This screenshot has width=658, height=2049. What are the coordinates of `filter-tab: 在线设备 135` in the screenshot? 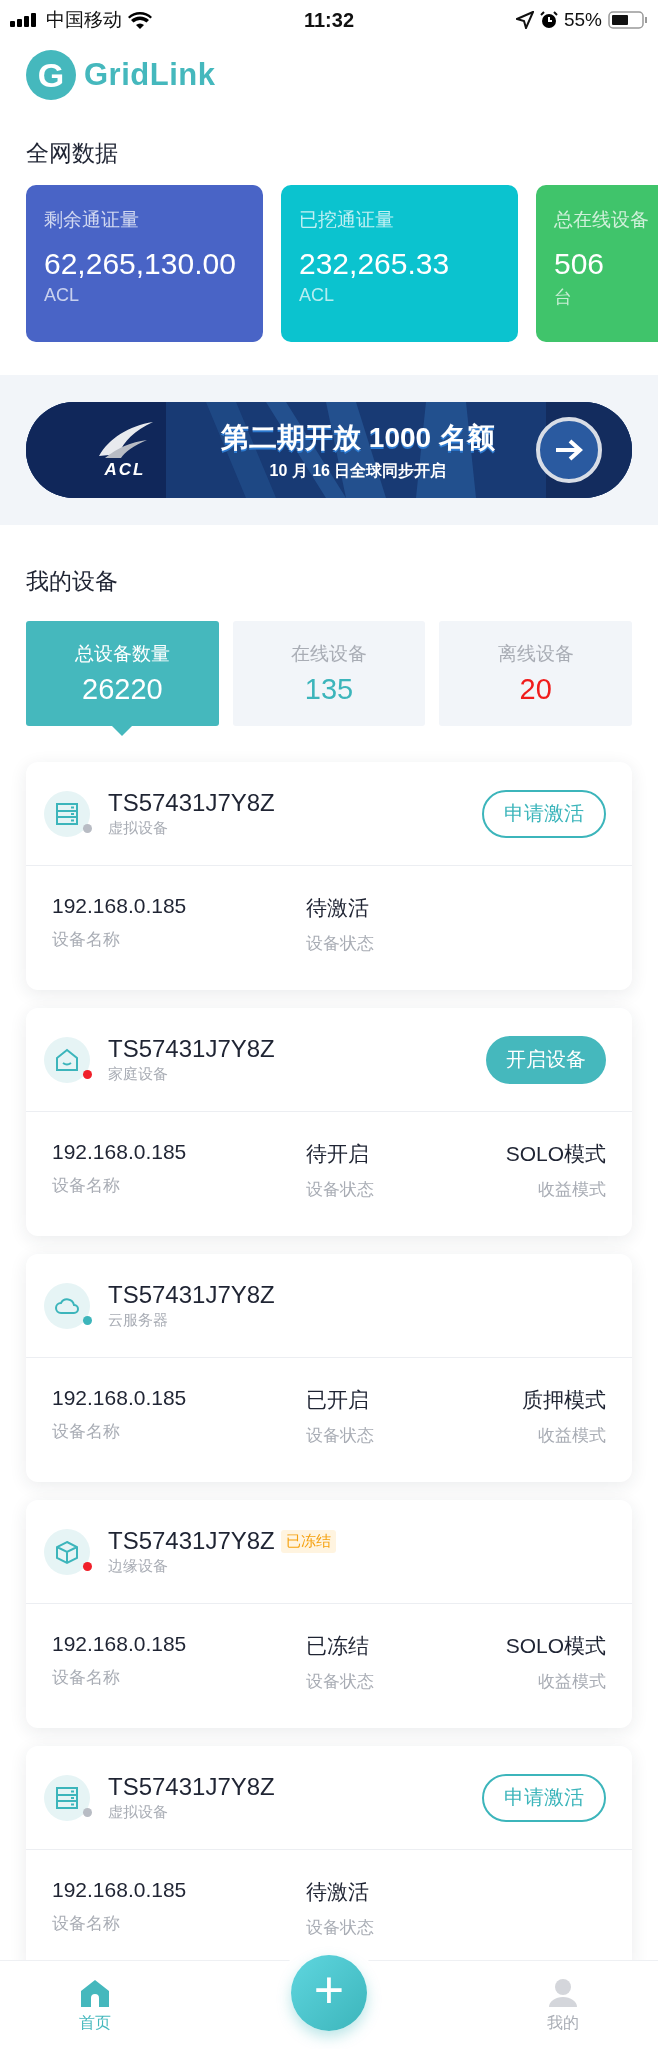 It's located at (329, 673).